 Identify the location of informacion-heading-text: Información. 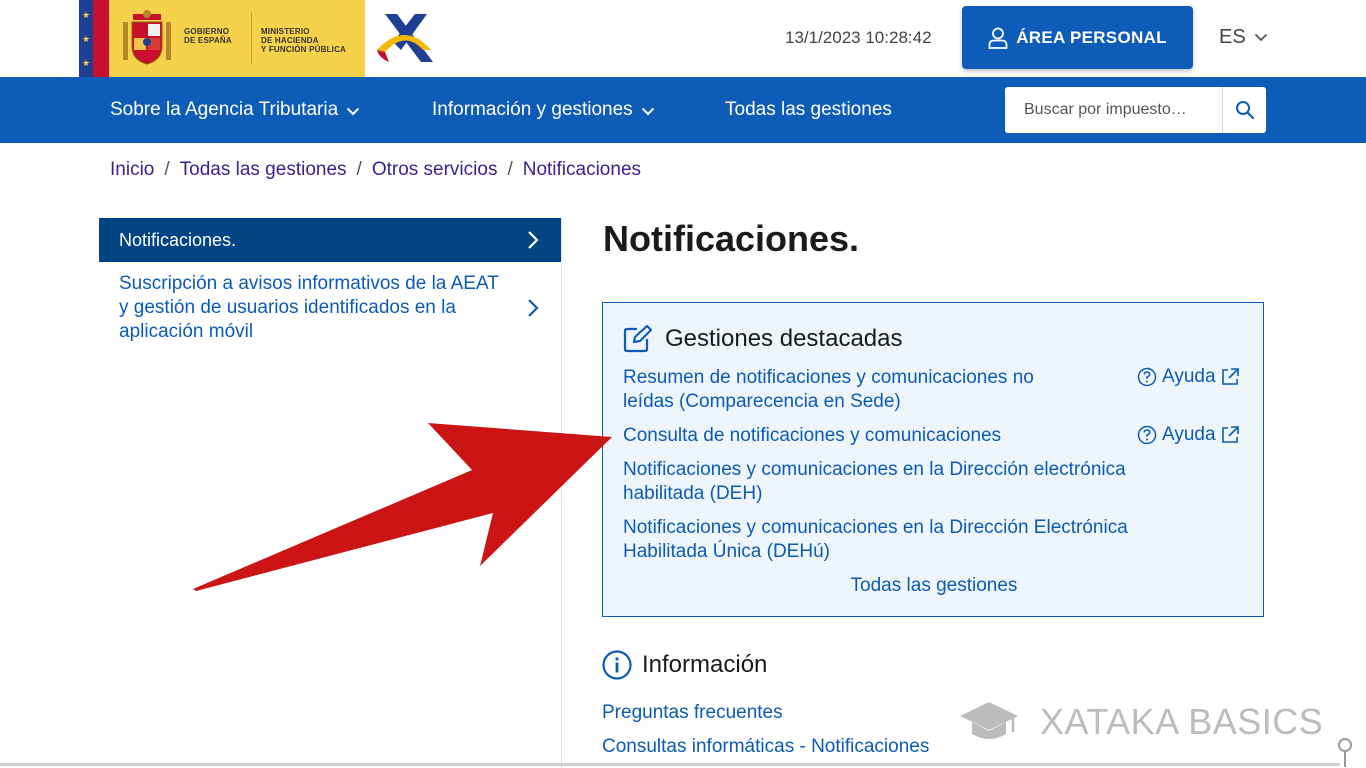
(705, 664).